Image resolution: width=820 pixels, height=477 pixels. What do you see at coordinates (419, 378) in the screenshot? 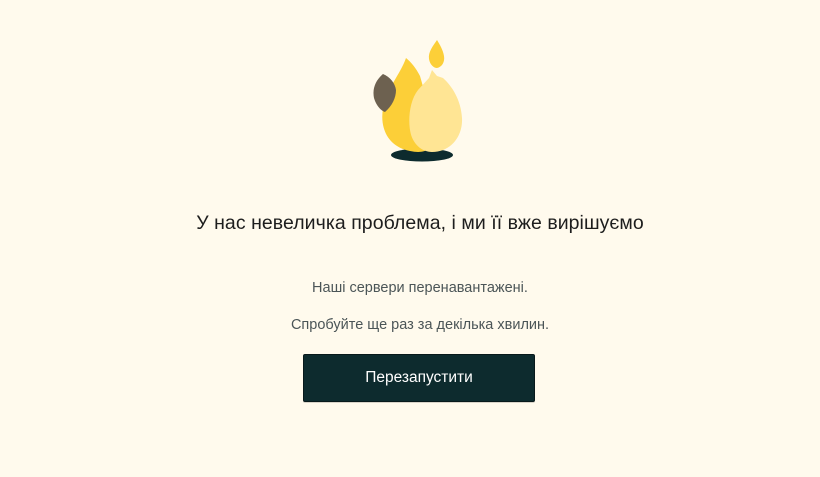
I see `restart-button: Перезапустити` at bounding box center [419, 378].